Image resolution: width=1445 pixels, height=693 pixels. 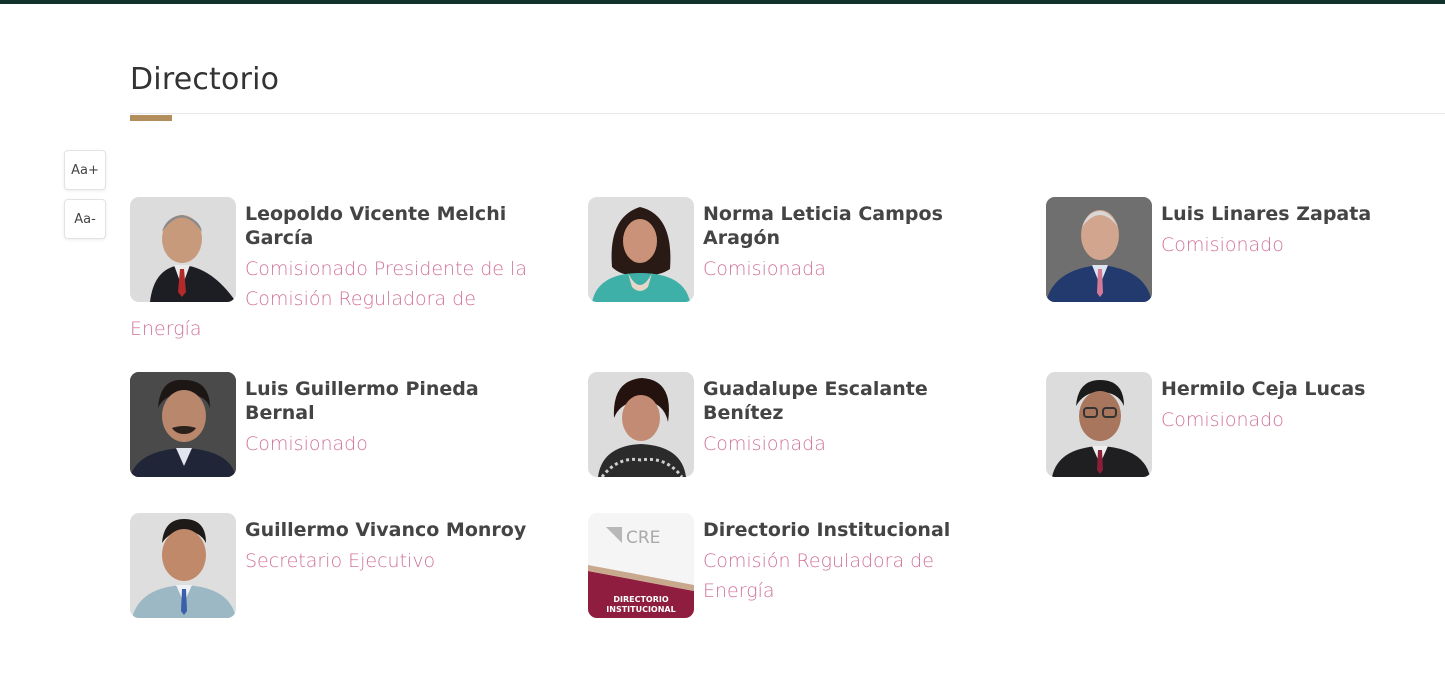 What do you see at coordinates (641, 599) in the screenshot?
I see `banner-text-line1: DIRECTORIO` at bounding box center [641, 599].